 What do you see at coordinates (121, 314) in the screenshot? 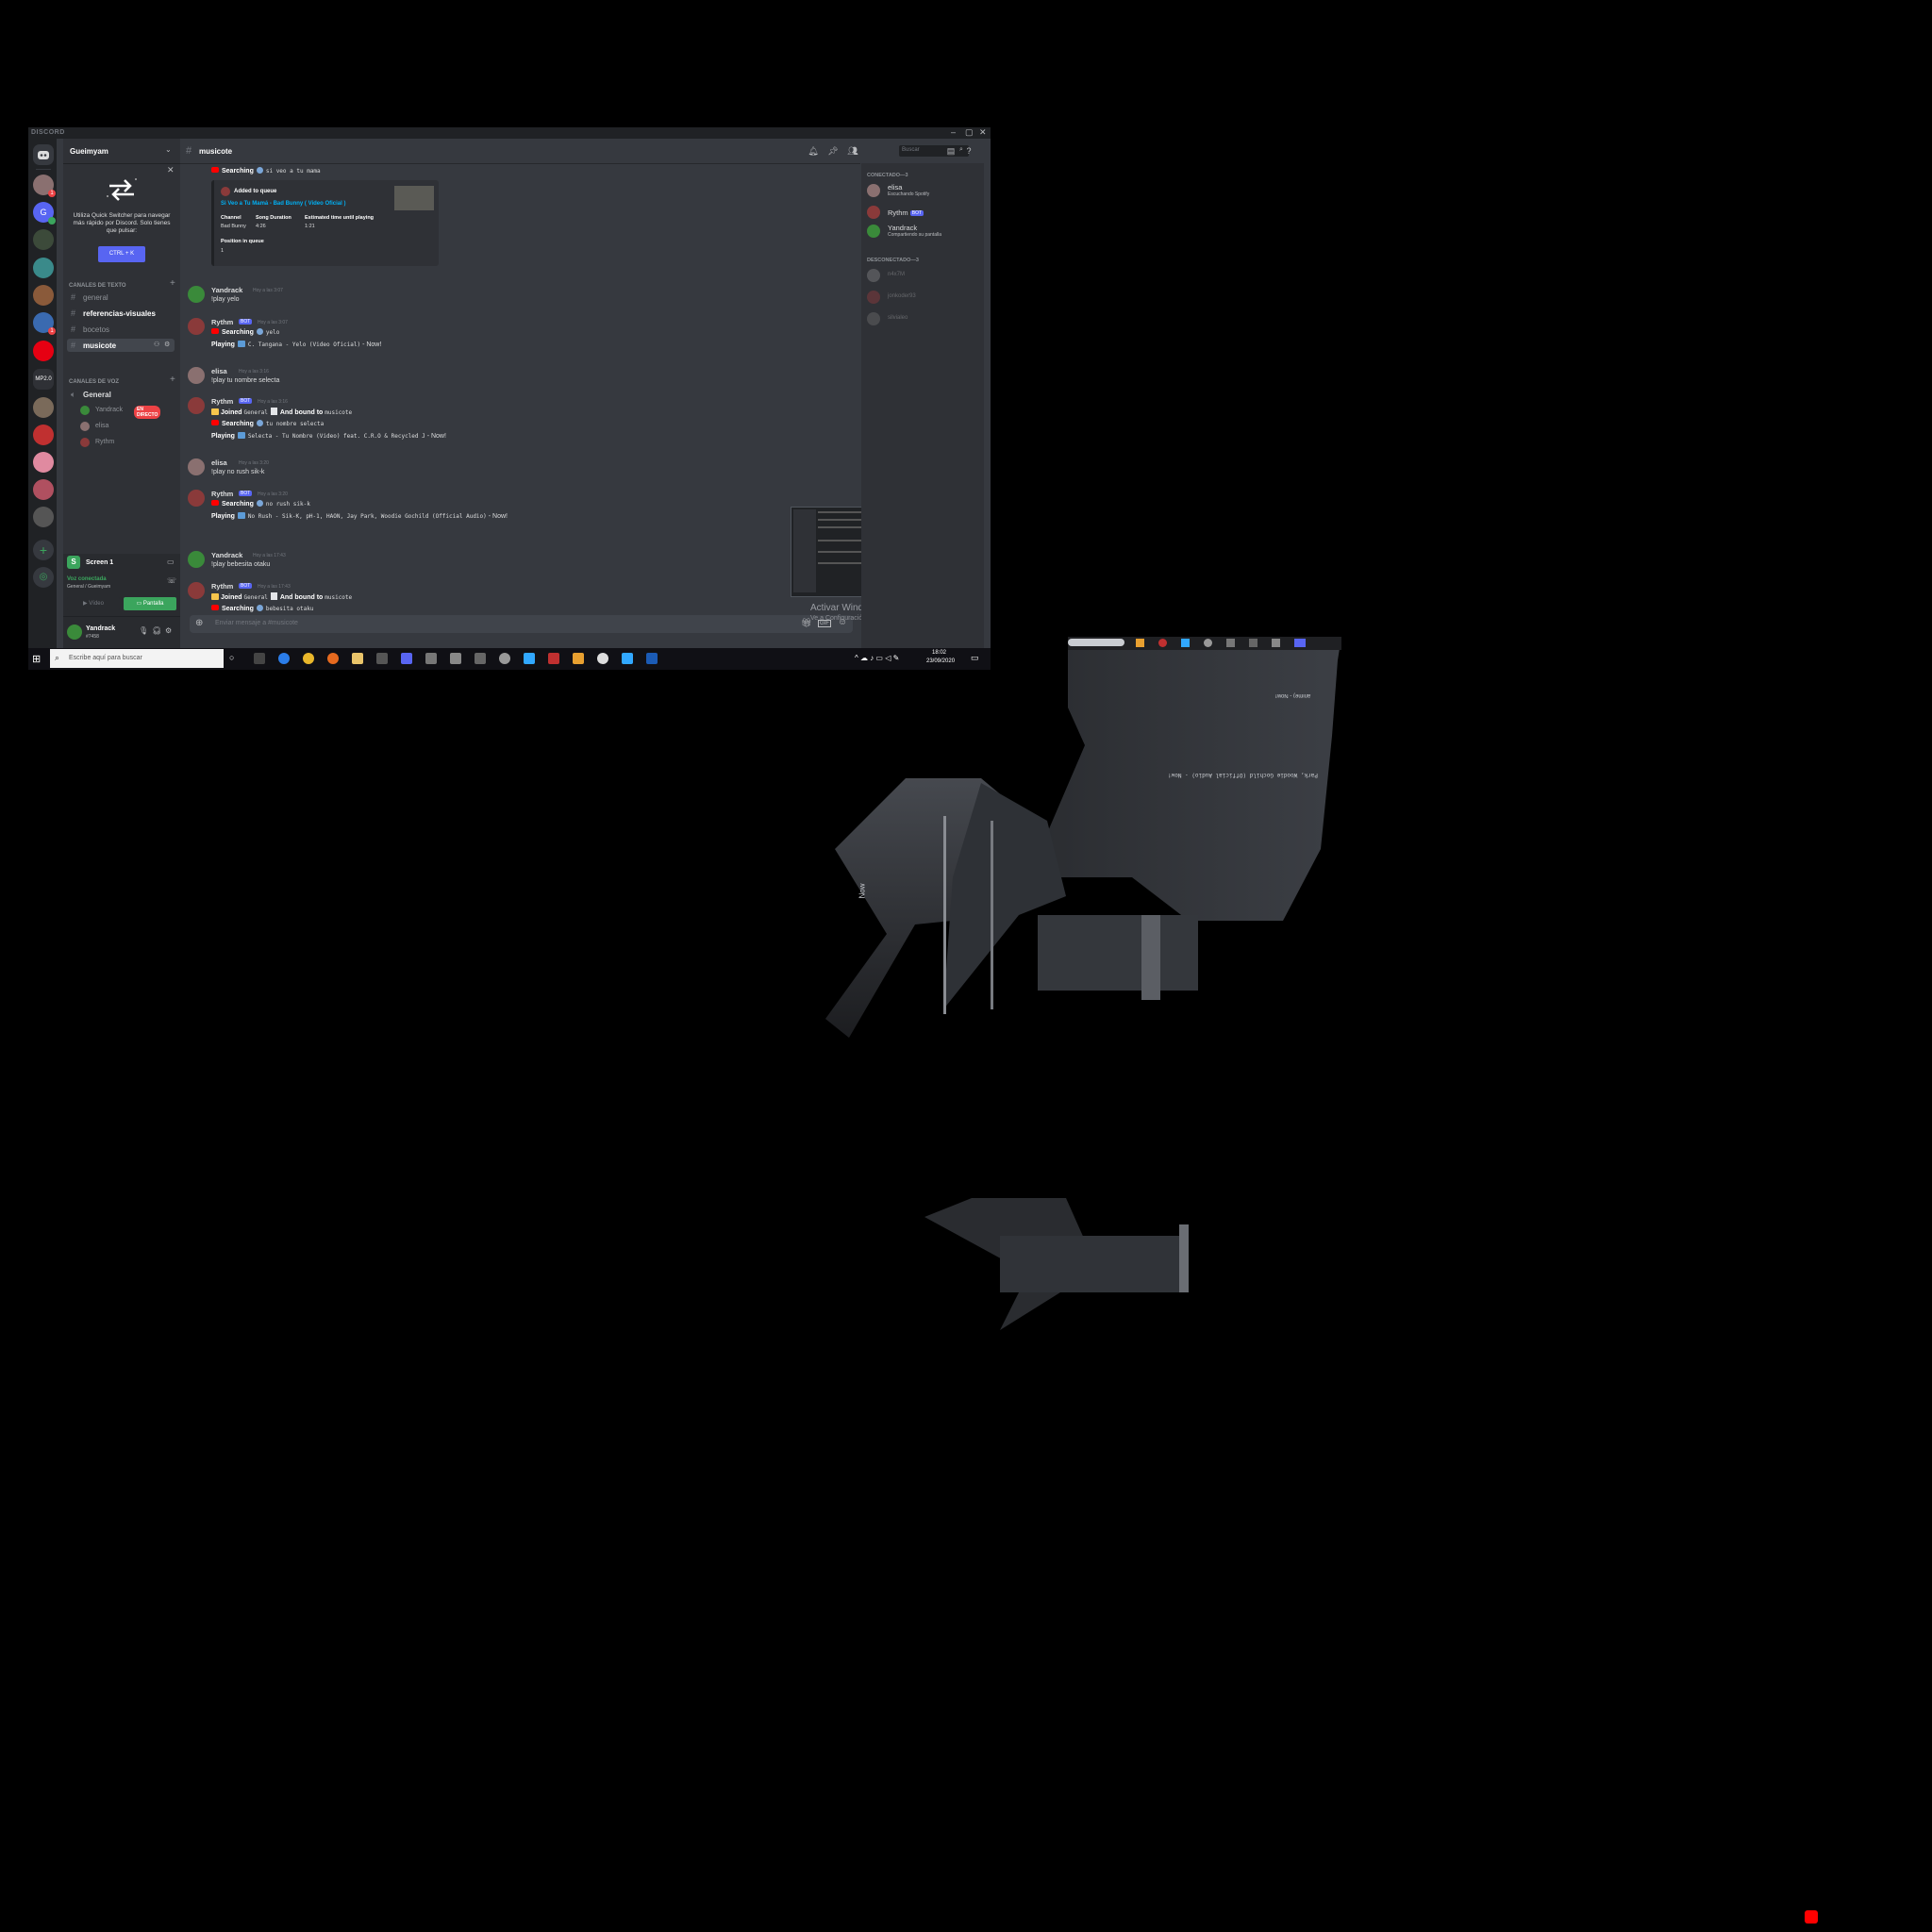
I see `channel-referencias-visuales: # referencias-visuales` at bounding box center [121, 314].